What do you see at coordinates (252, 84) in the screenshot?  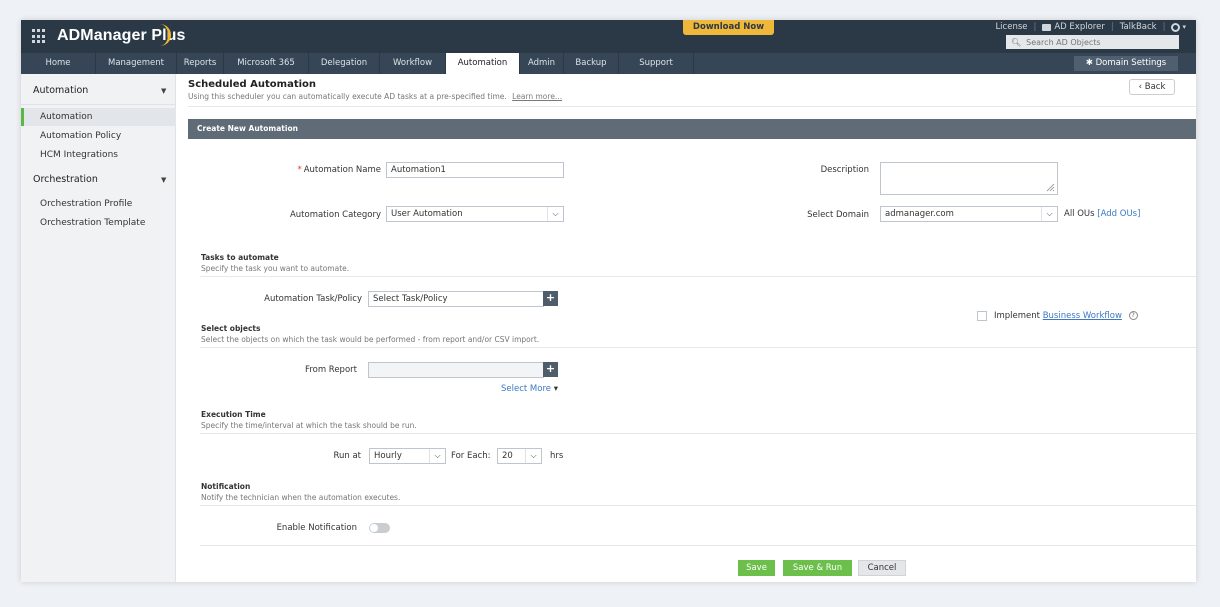 I see `page-title: Scheduled Automation` at bounding box center [252, 84].